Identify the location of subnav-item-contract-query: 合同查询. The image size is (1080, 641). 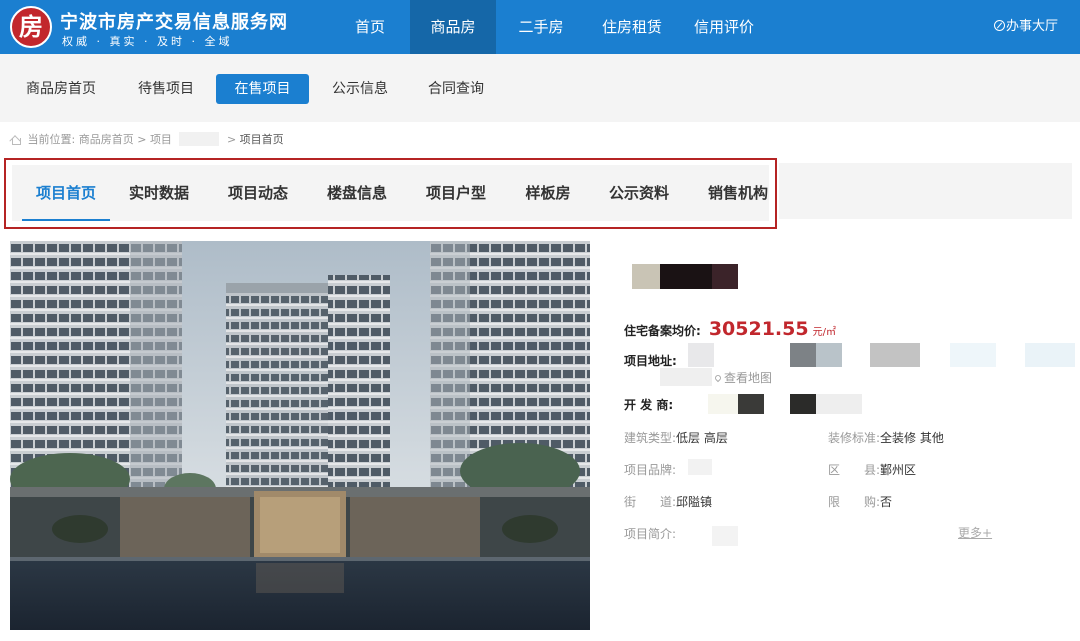
(456, 89).